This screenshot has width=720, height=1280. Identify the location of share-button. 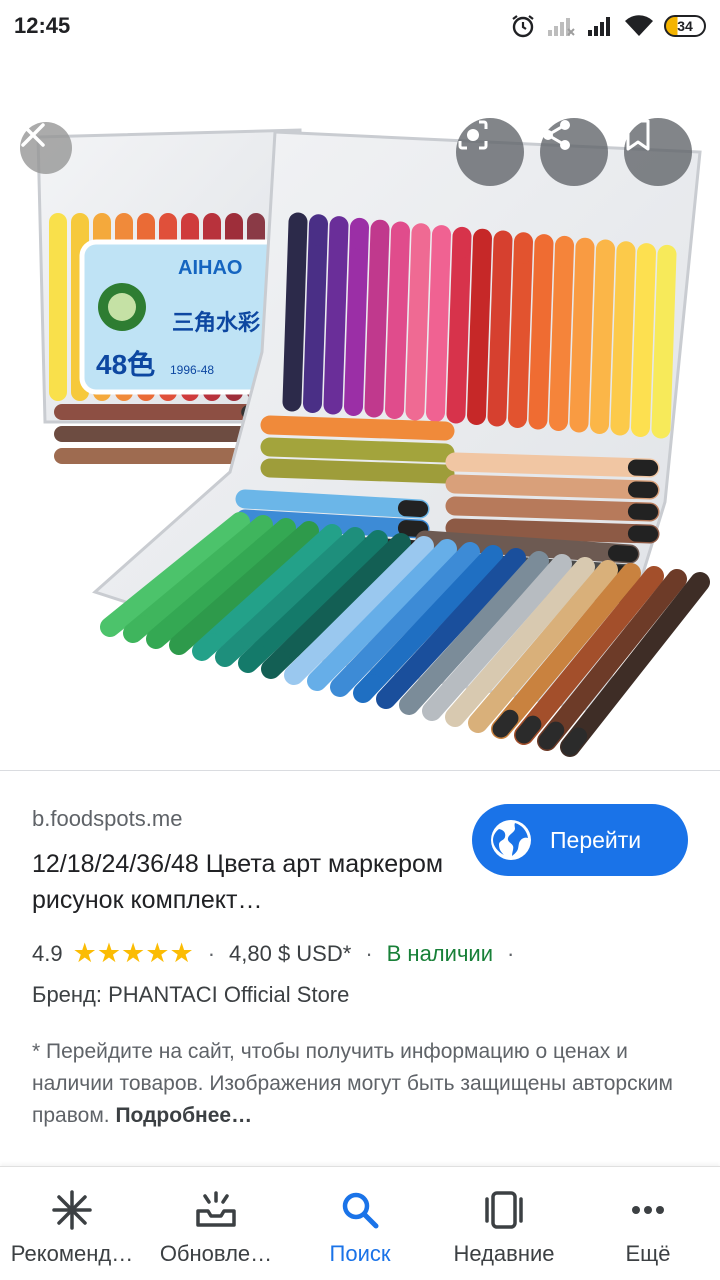
(574, 152).